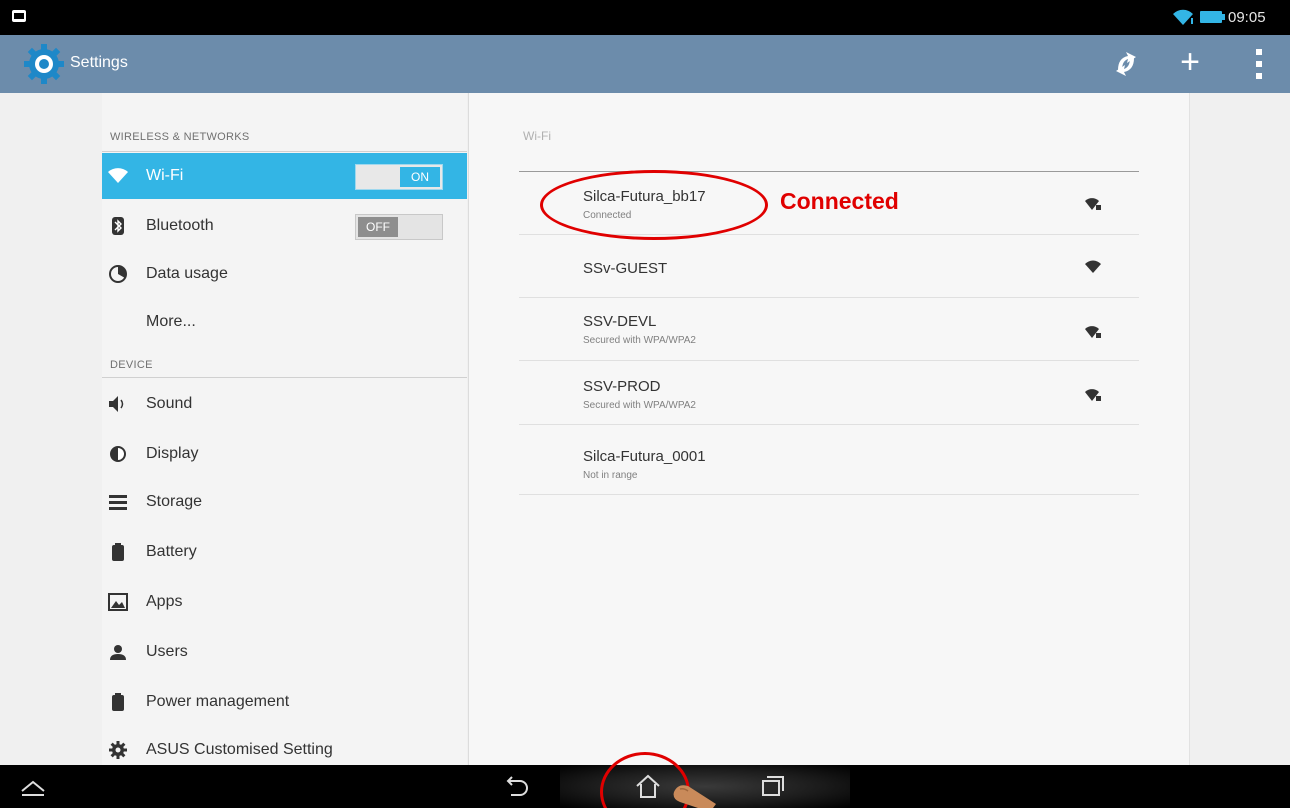 The image size is (1290, 808). What do you see at coordinates (1126, 64) in the screenshot?
I see `sync-icon` at bounding box center [1126, 64].